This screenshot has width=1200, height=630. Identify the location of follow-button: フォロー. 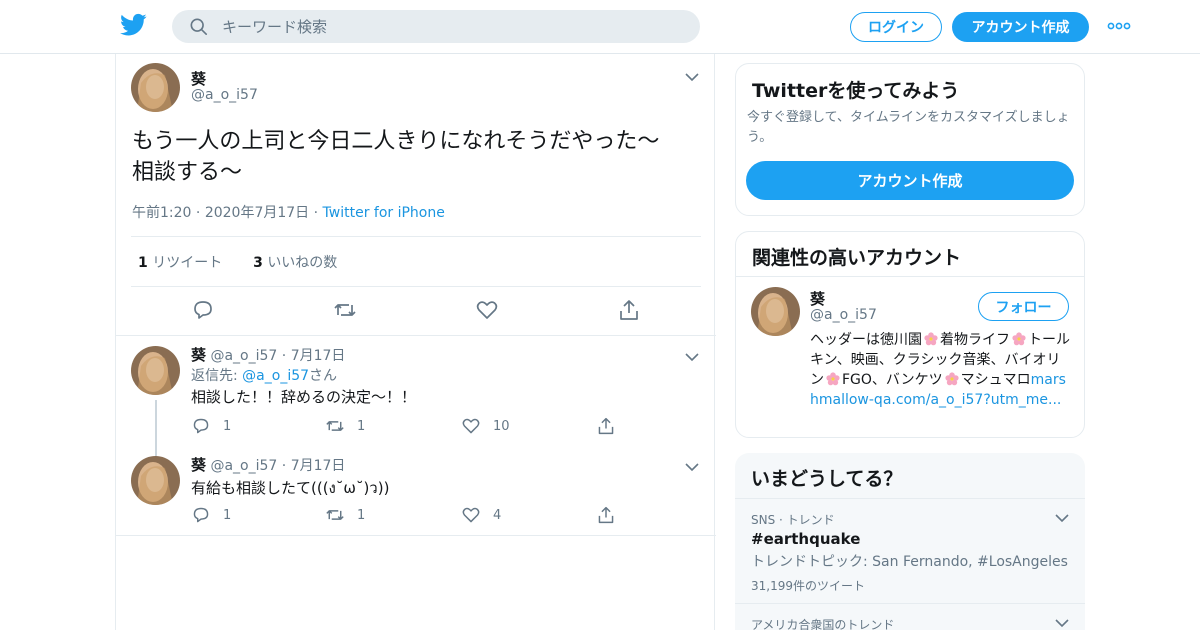
(1023, 306).